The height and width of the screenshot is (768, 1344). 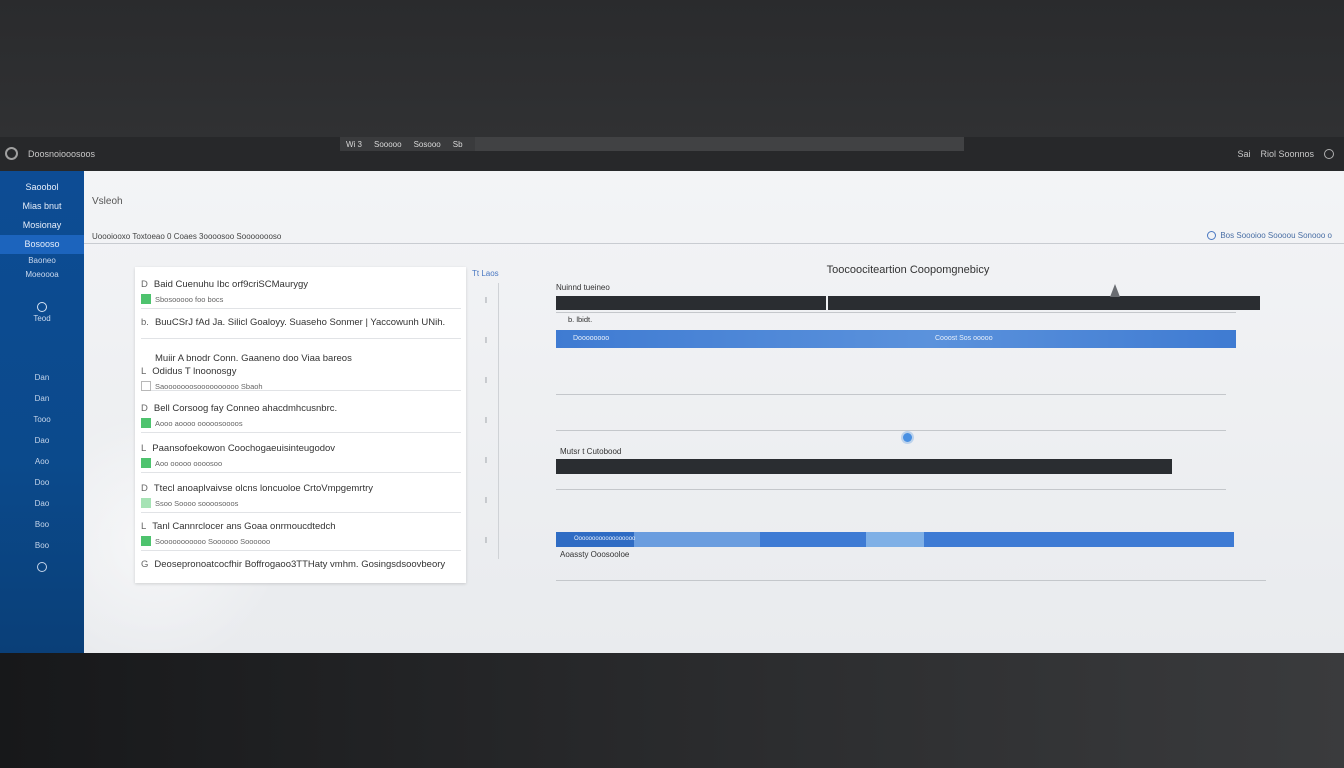 I want to click on sidebar-mini-item: Tooo, so click(x=42, y=419).